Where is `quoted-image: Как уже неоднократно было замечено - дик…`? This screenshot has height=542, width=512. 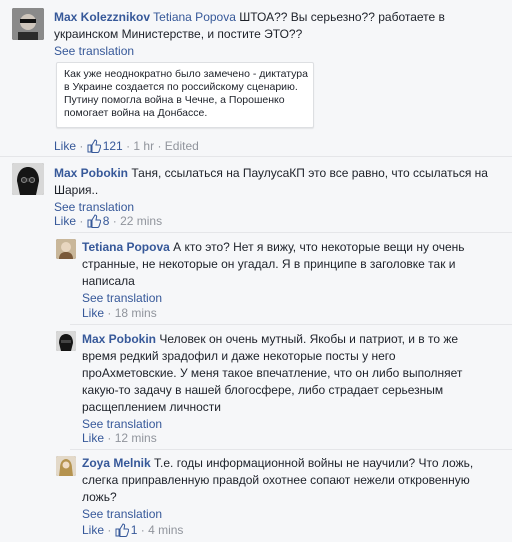 quoted-image: Как уже неоднократно было замечено - дик… is located at coordinates (185, 95).